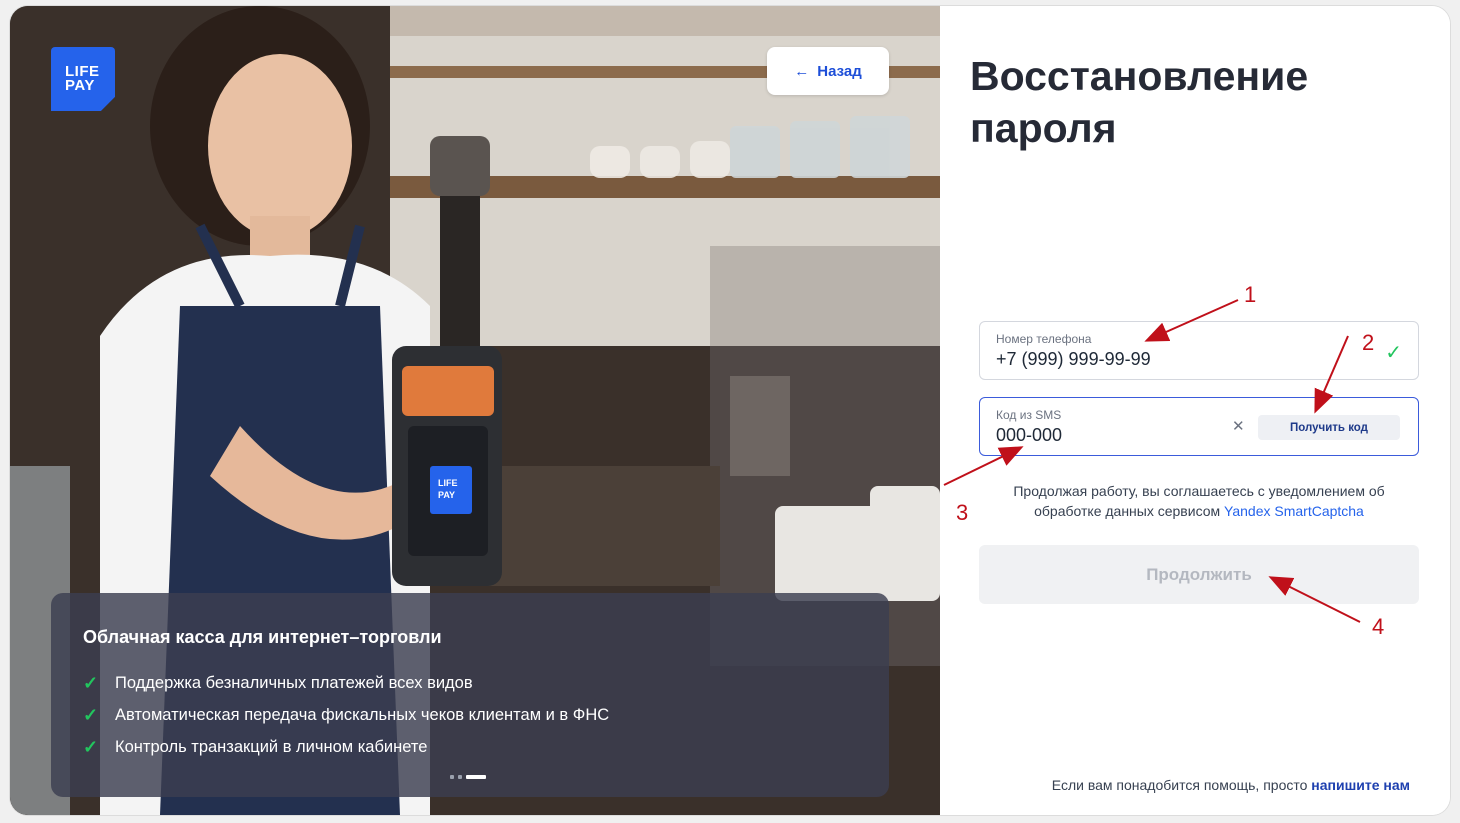 The image size is (1460, 823). What do you see at coordinates (1199, 574) in the screenshot?
I see `continue-button: Продолжить` at bounding box center [1199, 574].